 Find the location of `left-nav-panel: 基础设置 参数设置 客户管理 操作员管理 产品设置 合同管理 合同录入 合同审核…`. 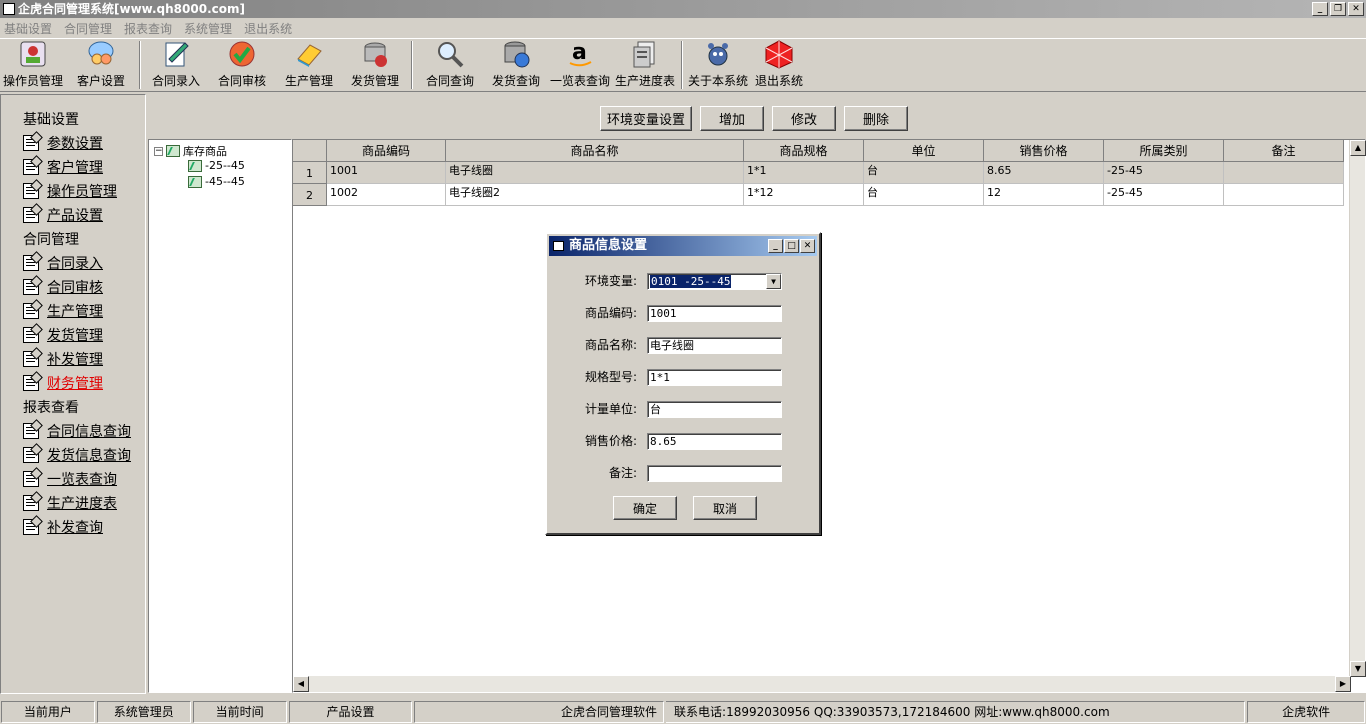

left-nav-panel: 基础设置 参数设置 客户管理 操作员管理 产品设置 合同管理 合同录入 合同审核… is located at coordinates (73, 394).